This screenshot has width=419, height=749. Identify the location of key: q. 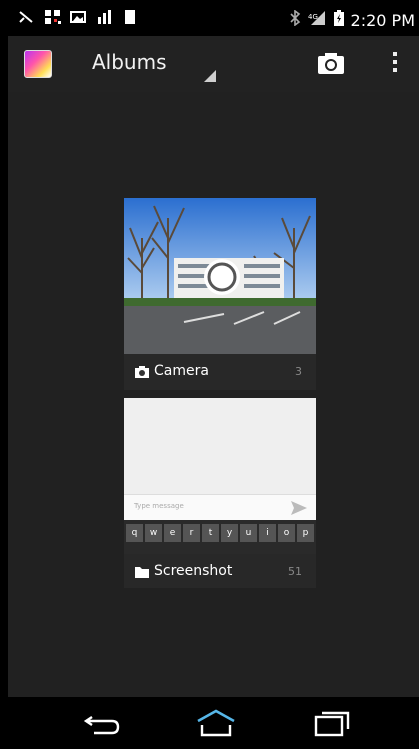
(134, 533).